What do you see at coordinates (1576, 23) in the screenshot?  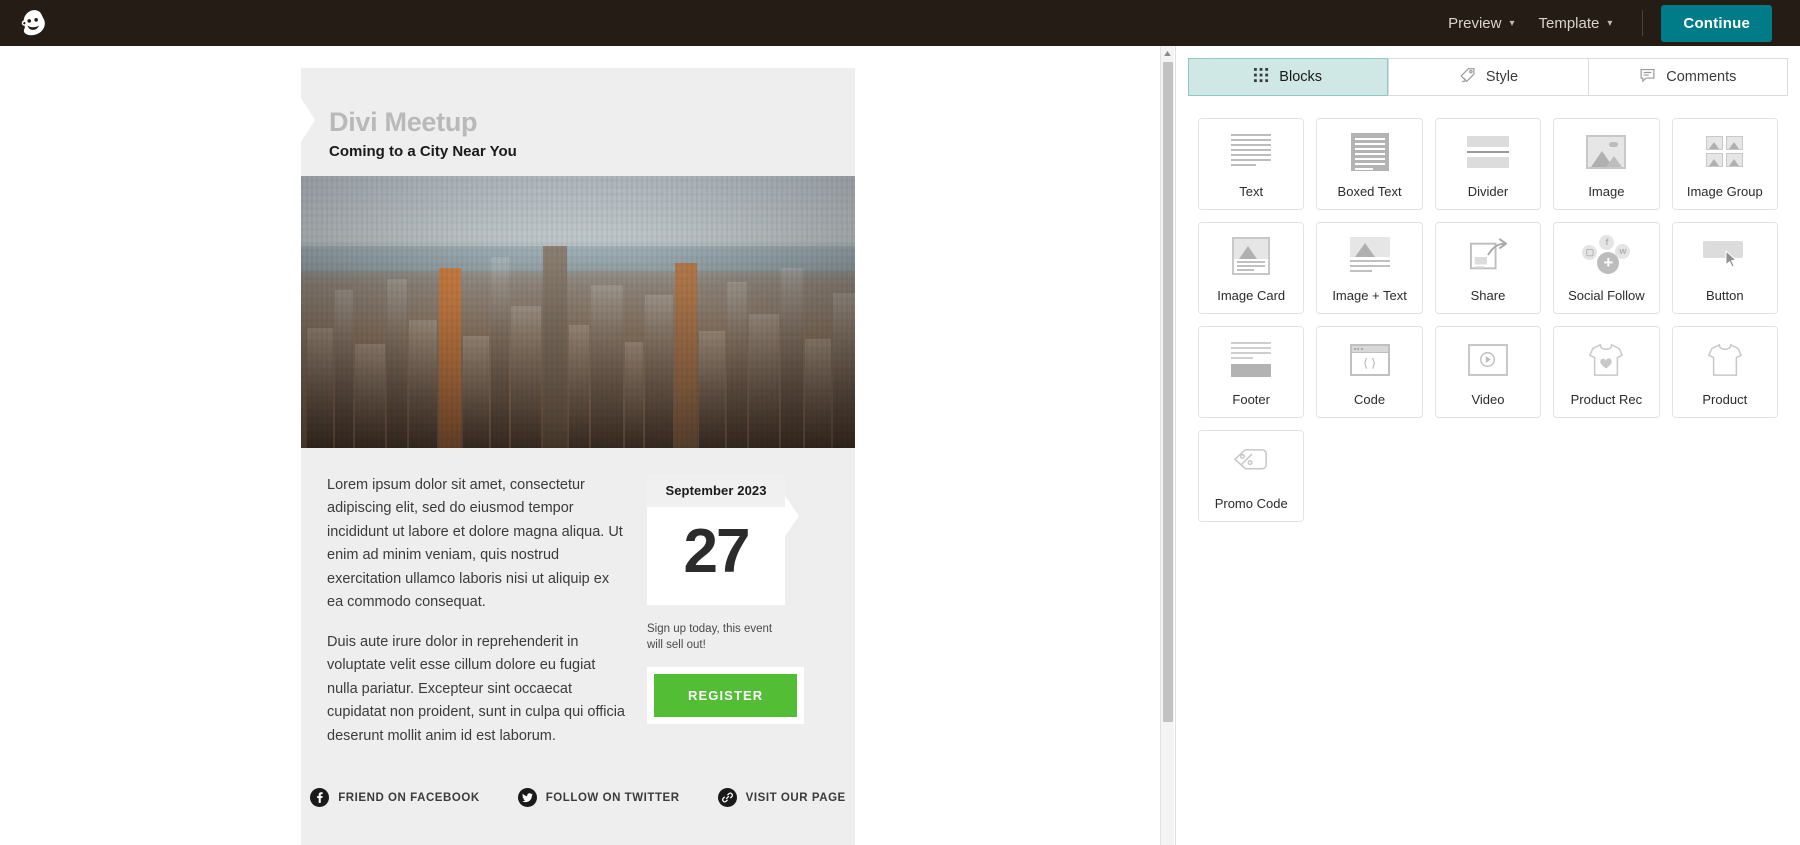 I see `template-menu: Template ▾` at bounding box center [1576, 23].